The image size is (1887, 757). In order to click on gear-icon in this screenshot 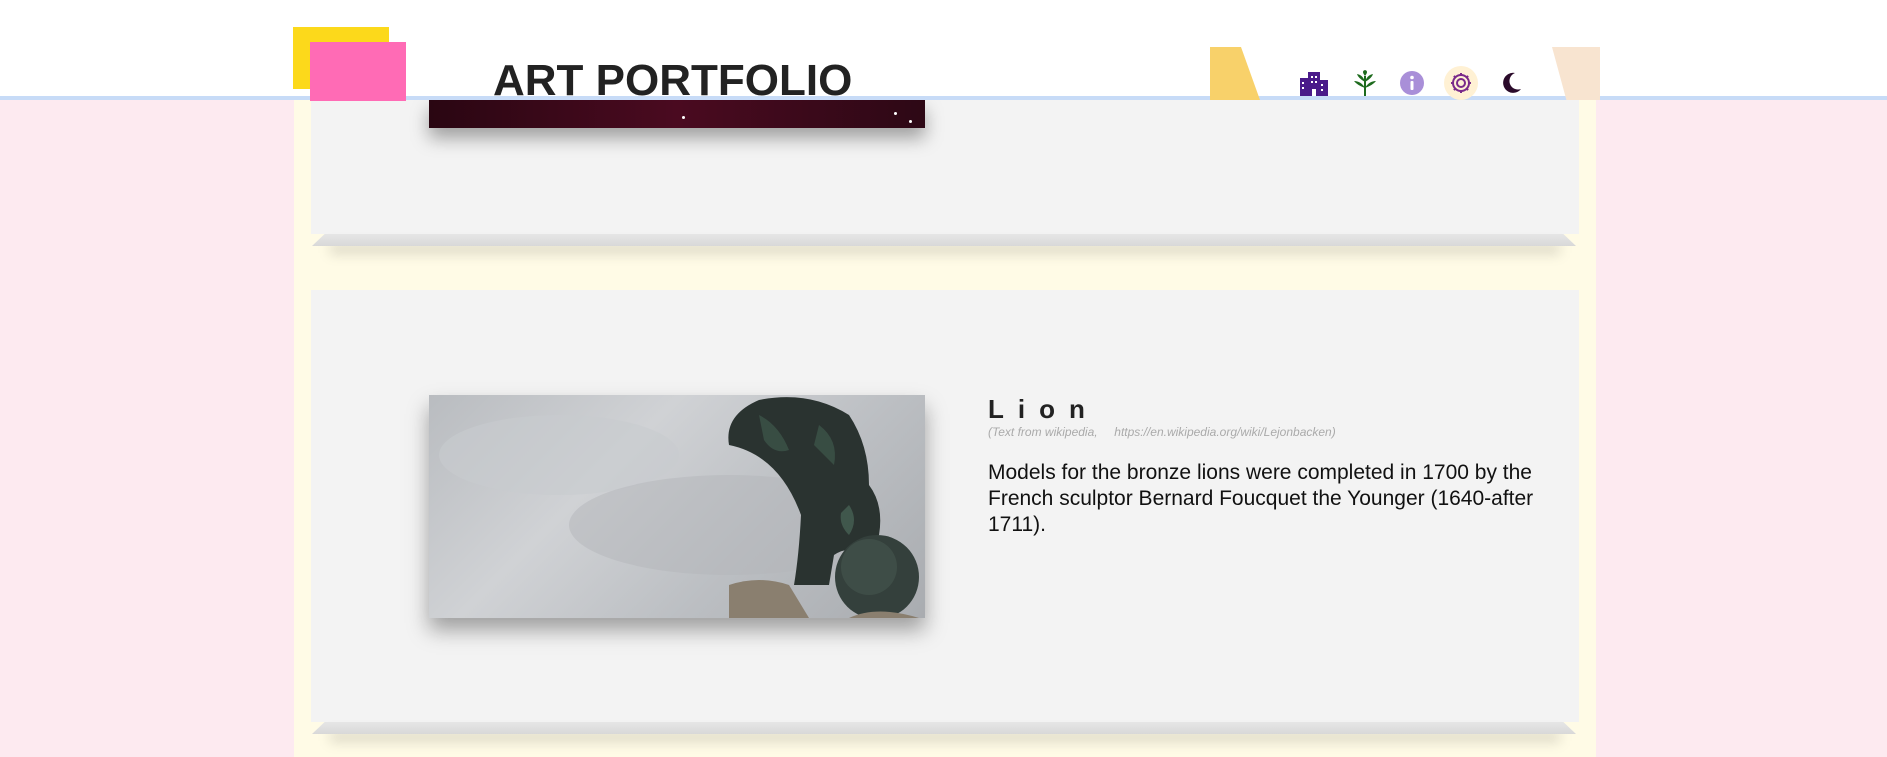, I will do `click(1461, 83)`.